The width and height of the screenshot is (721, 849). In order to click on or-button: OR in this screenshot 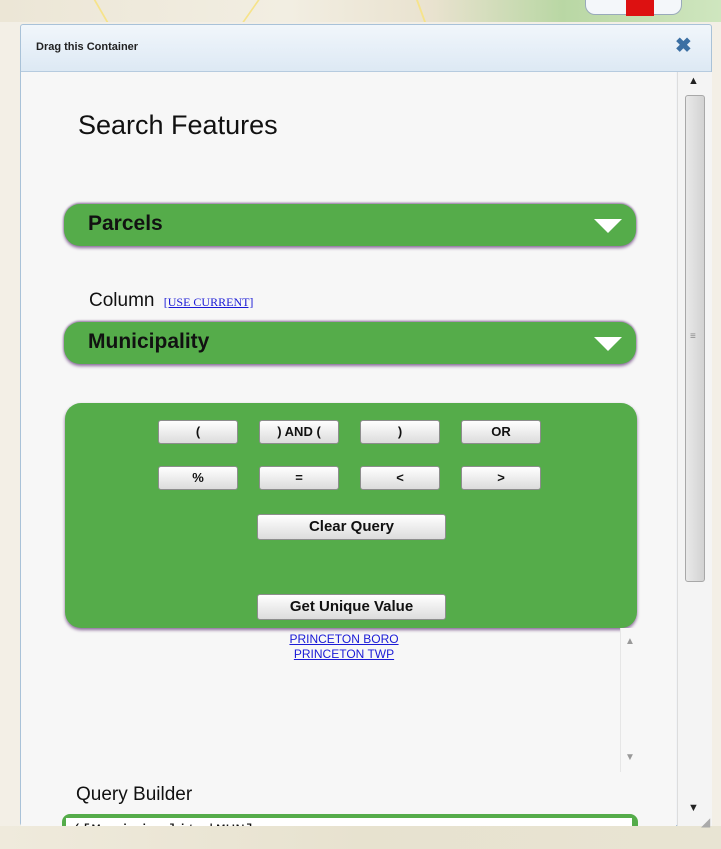, I will do `click(501, 432)`.